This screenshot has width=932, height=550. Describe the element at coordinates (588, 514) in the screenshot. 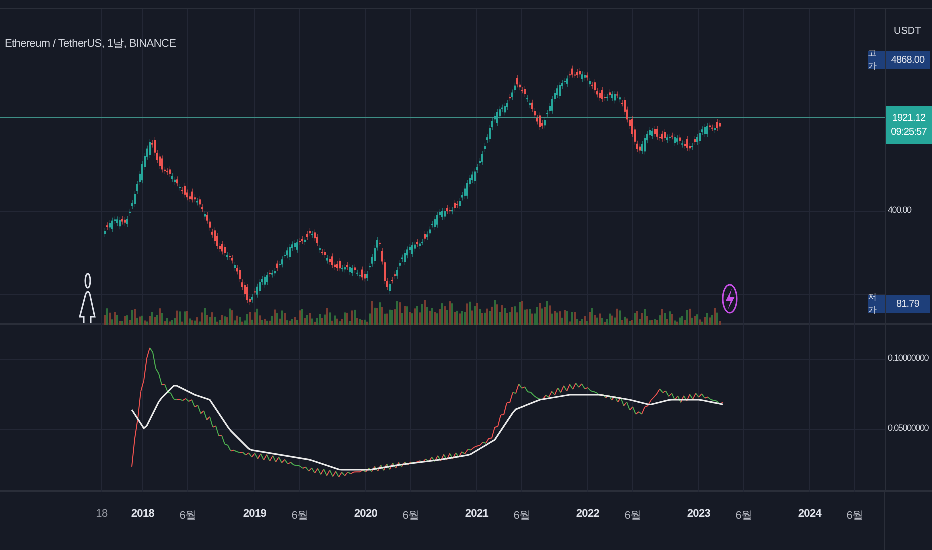

I see `time-label: 2022` at that location.